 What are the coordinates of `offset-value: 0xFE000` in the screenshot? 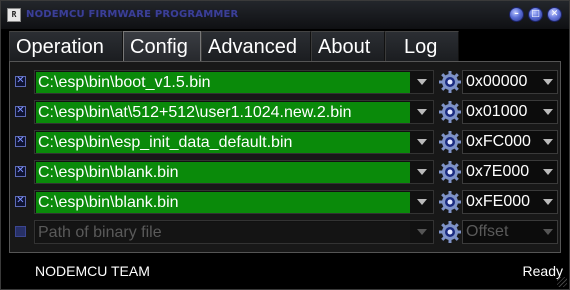 It's located at (498, 201).